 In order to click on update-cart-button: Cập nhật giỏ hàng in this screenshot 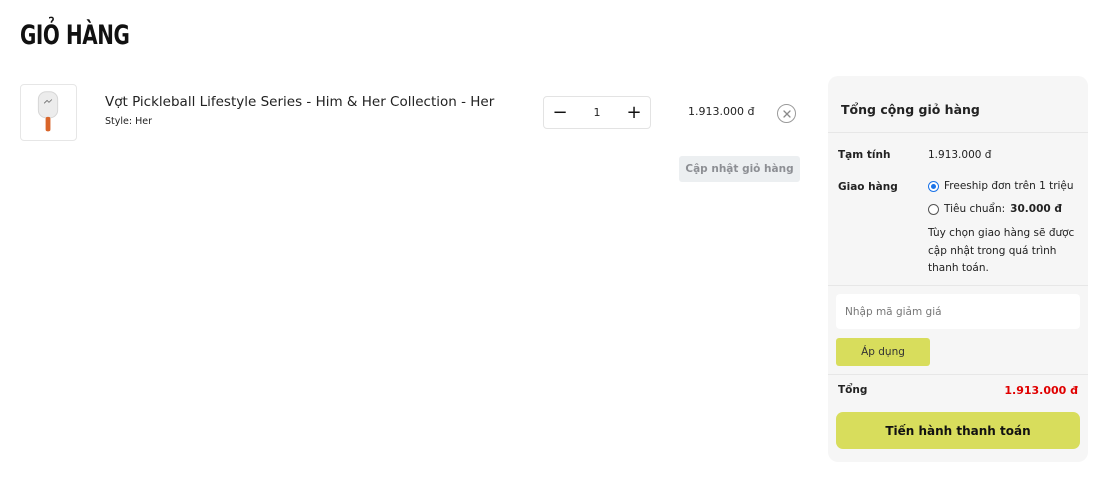, I will do `click(739, 169)`.